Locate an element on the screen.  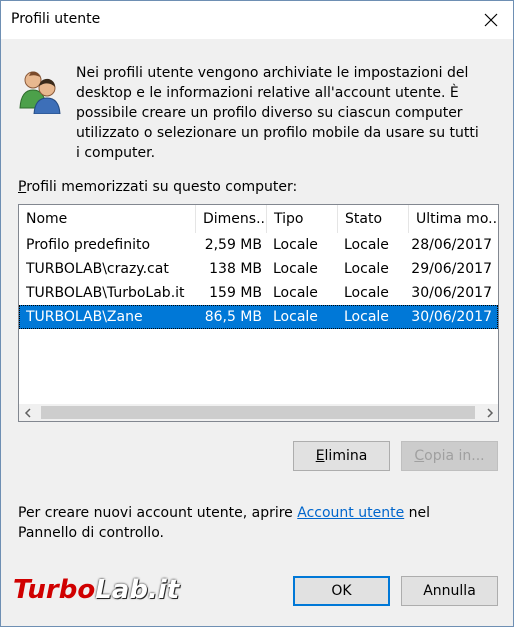
horizontal-scrollbar is located at coordinates (258, 412).